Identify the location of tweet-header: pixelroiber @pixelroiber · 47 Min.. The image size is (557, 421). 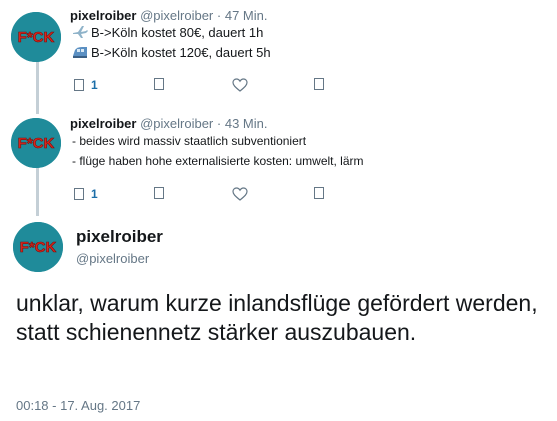
(169, 15).